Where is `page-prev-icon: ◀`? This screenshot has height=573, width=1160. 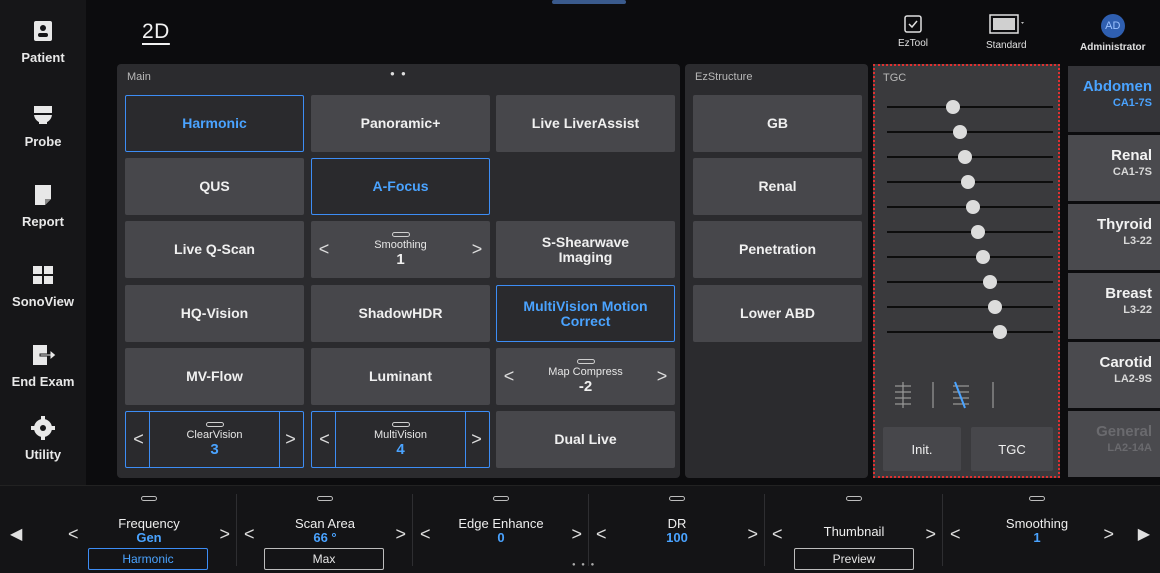 page-prev-icon: ◀ is located at coordinates (16, 534).